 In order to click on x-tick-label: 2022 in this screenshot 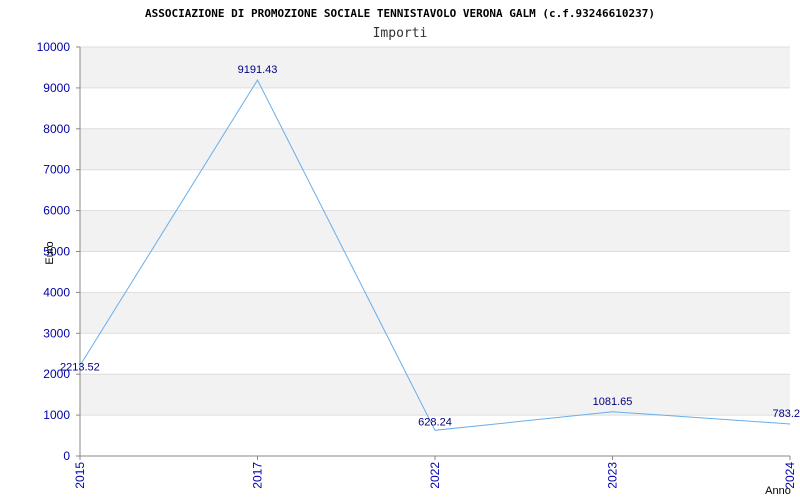, I will do `click(435, 475)`.